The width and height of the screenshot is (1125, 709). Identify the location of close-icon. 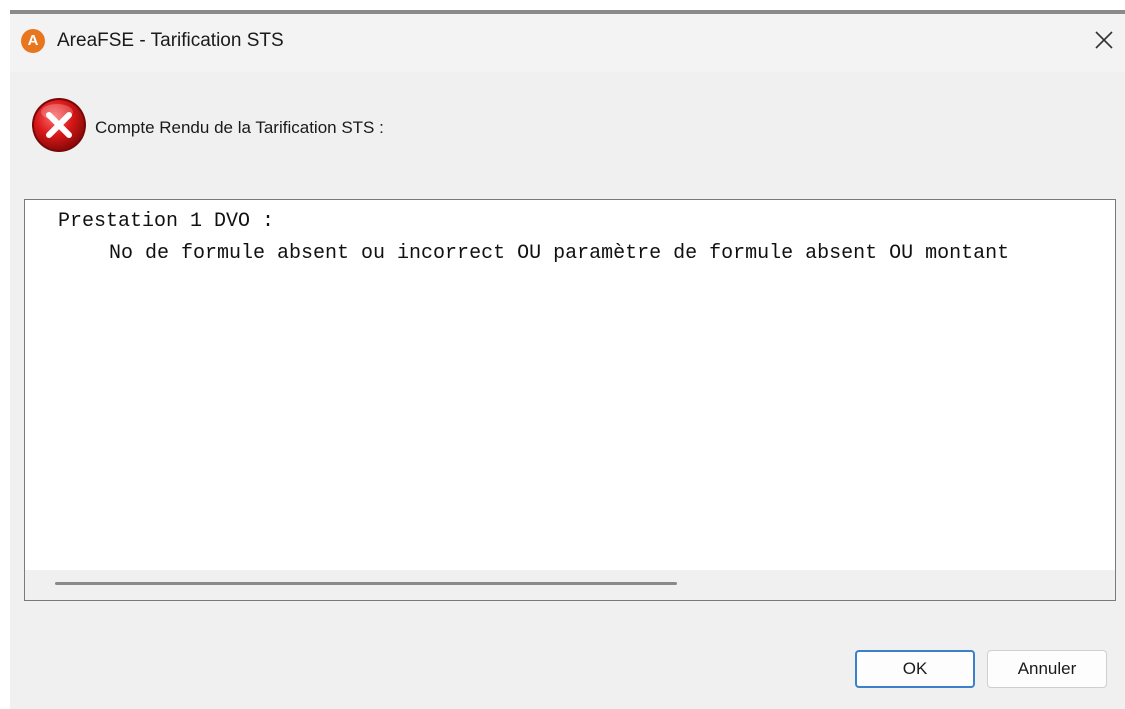
(1104, 40).